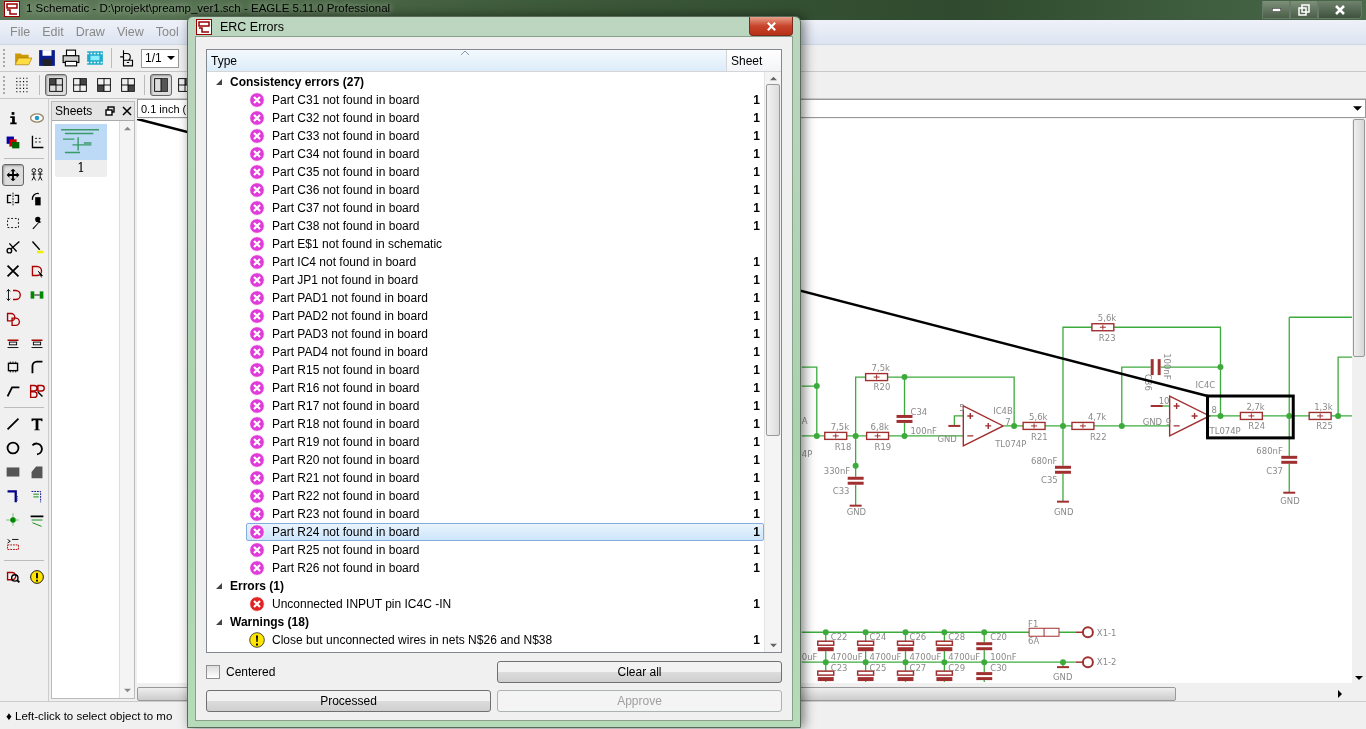 This screenshot has width=1366, height=729. What do you see at coordinates (1205, 385) in the screenshot?
I see `part-label: IC4C` at bounding box center [1205, 385].